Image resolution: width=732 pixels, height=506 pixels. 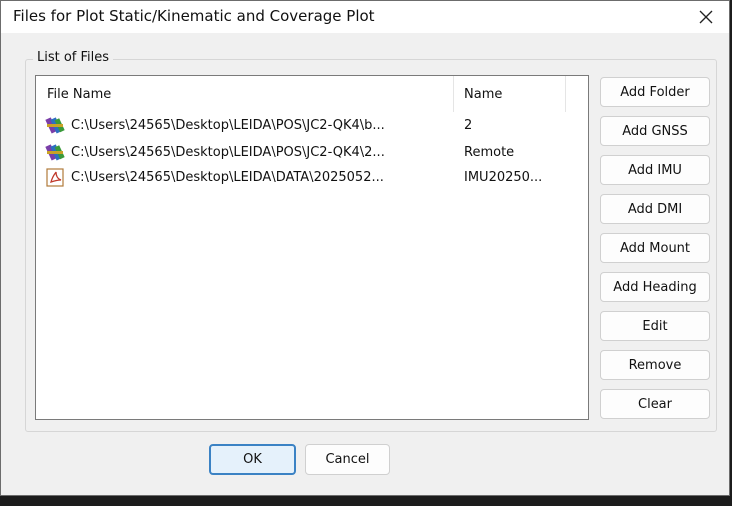 What do you see at coordinates (655, 404) in the screenshot?
I see `clear-button: Clear` at bounding box center [655, 404].